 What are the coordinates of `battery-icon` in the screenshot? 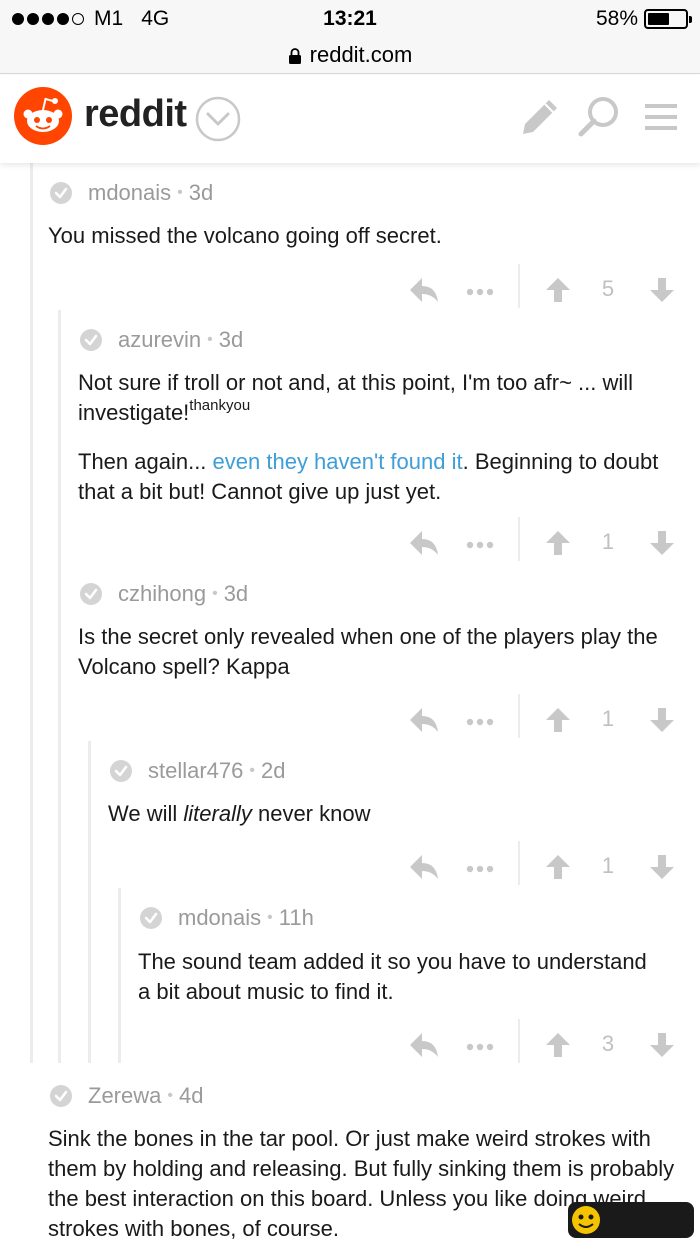 It's located at (668, 19).